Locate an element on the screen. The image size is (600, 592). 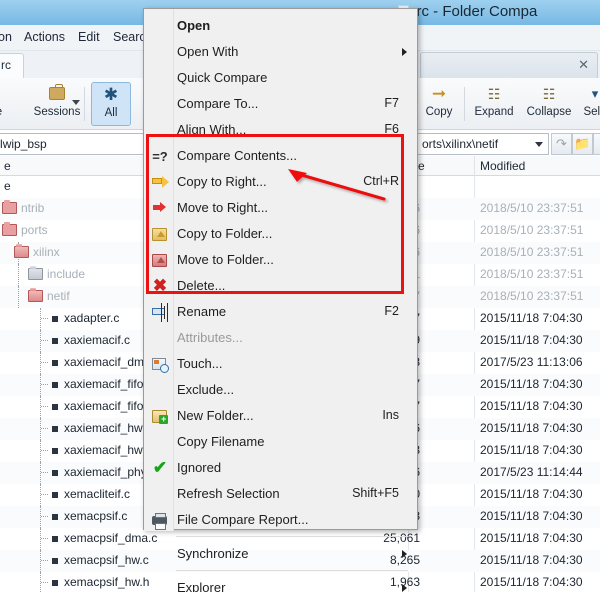
sessions-dropdown-caret is located at coordinates (76, 102).